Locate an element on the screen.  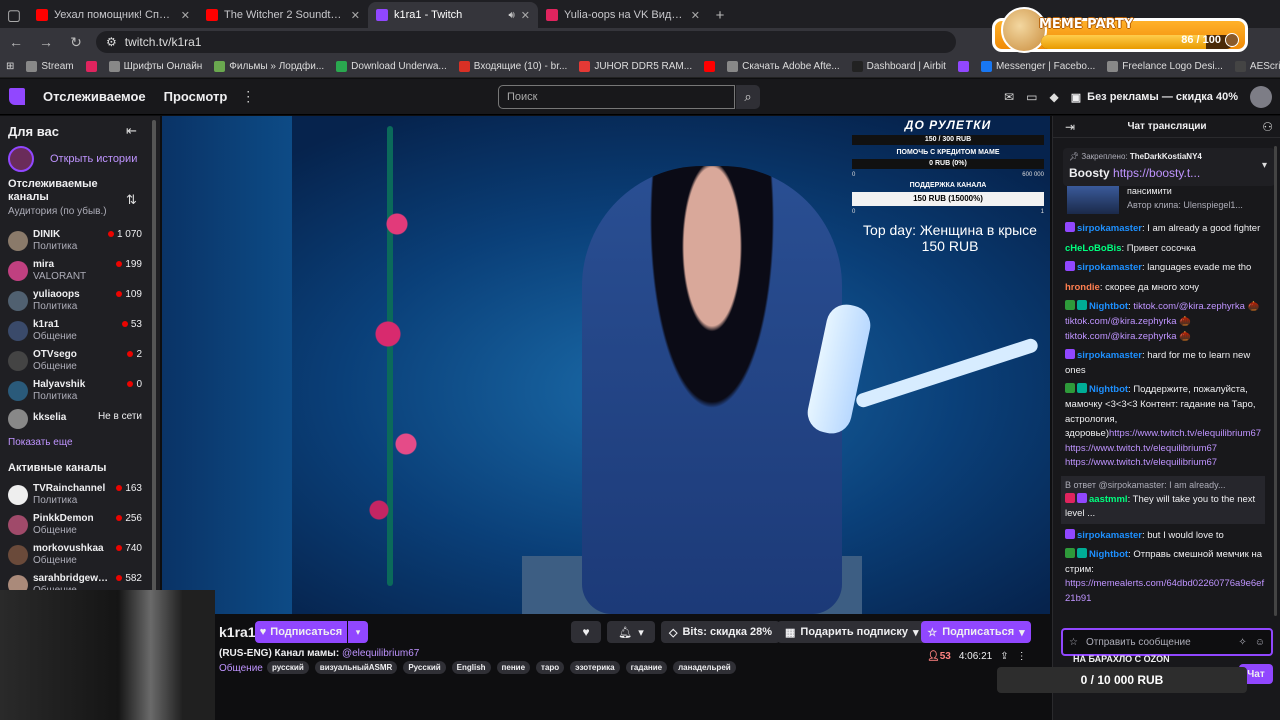
stream-tag: русский is located at coordinates (288, 667).